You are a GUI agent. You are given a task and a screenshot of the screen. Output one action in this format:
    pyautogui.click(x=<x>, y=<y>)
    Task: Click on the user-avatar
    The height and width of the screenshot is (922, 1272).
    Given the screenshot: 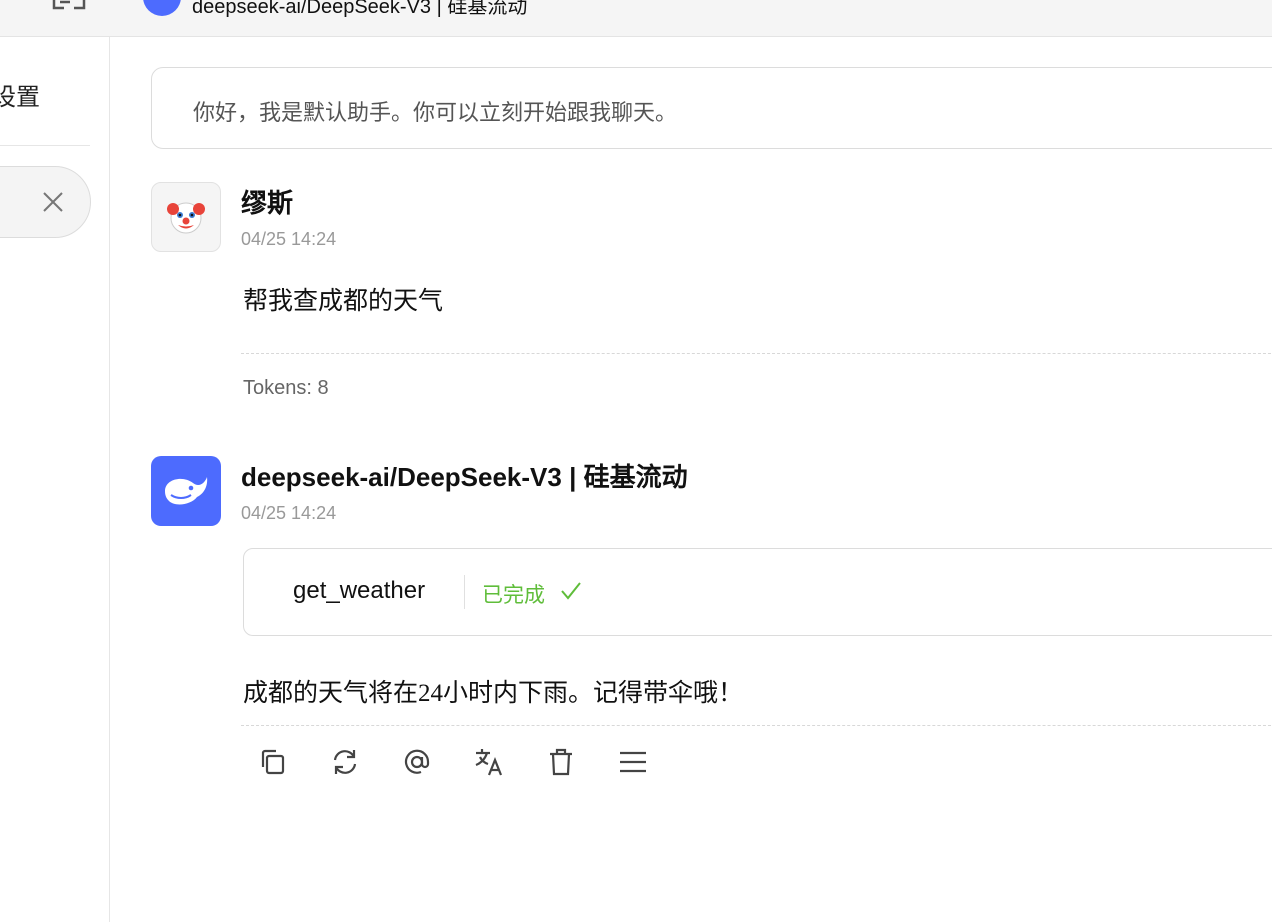 What is the action you would take?
    pyautogui.click(x=186, y=217)
    